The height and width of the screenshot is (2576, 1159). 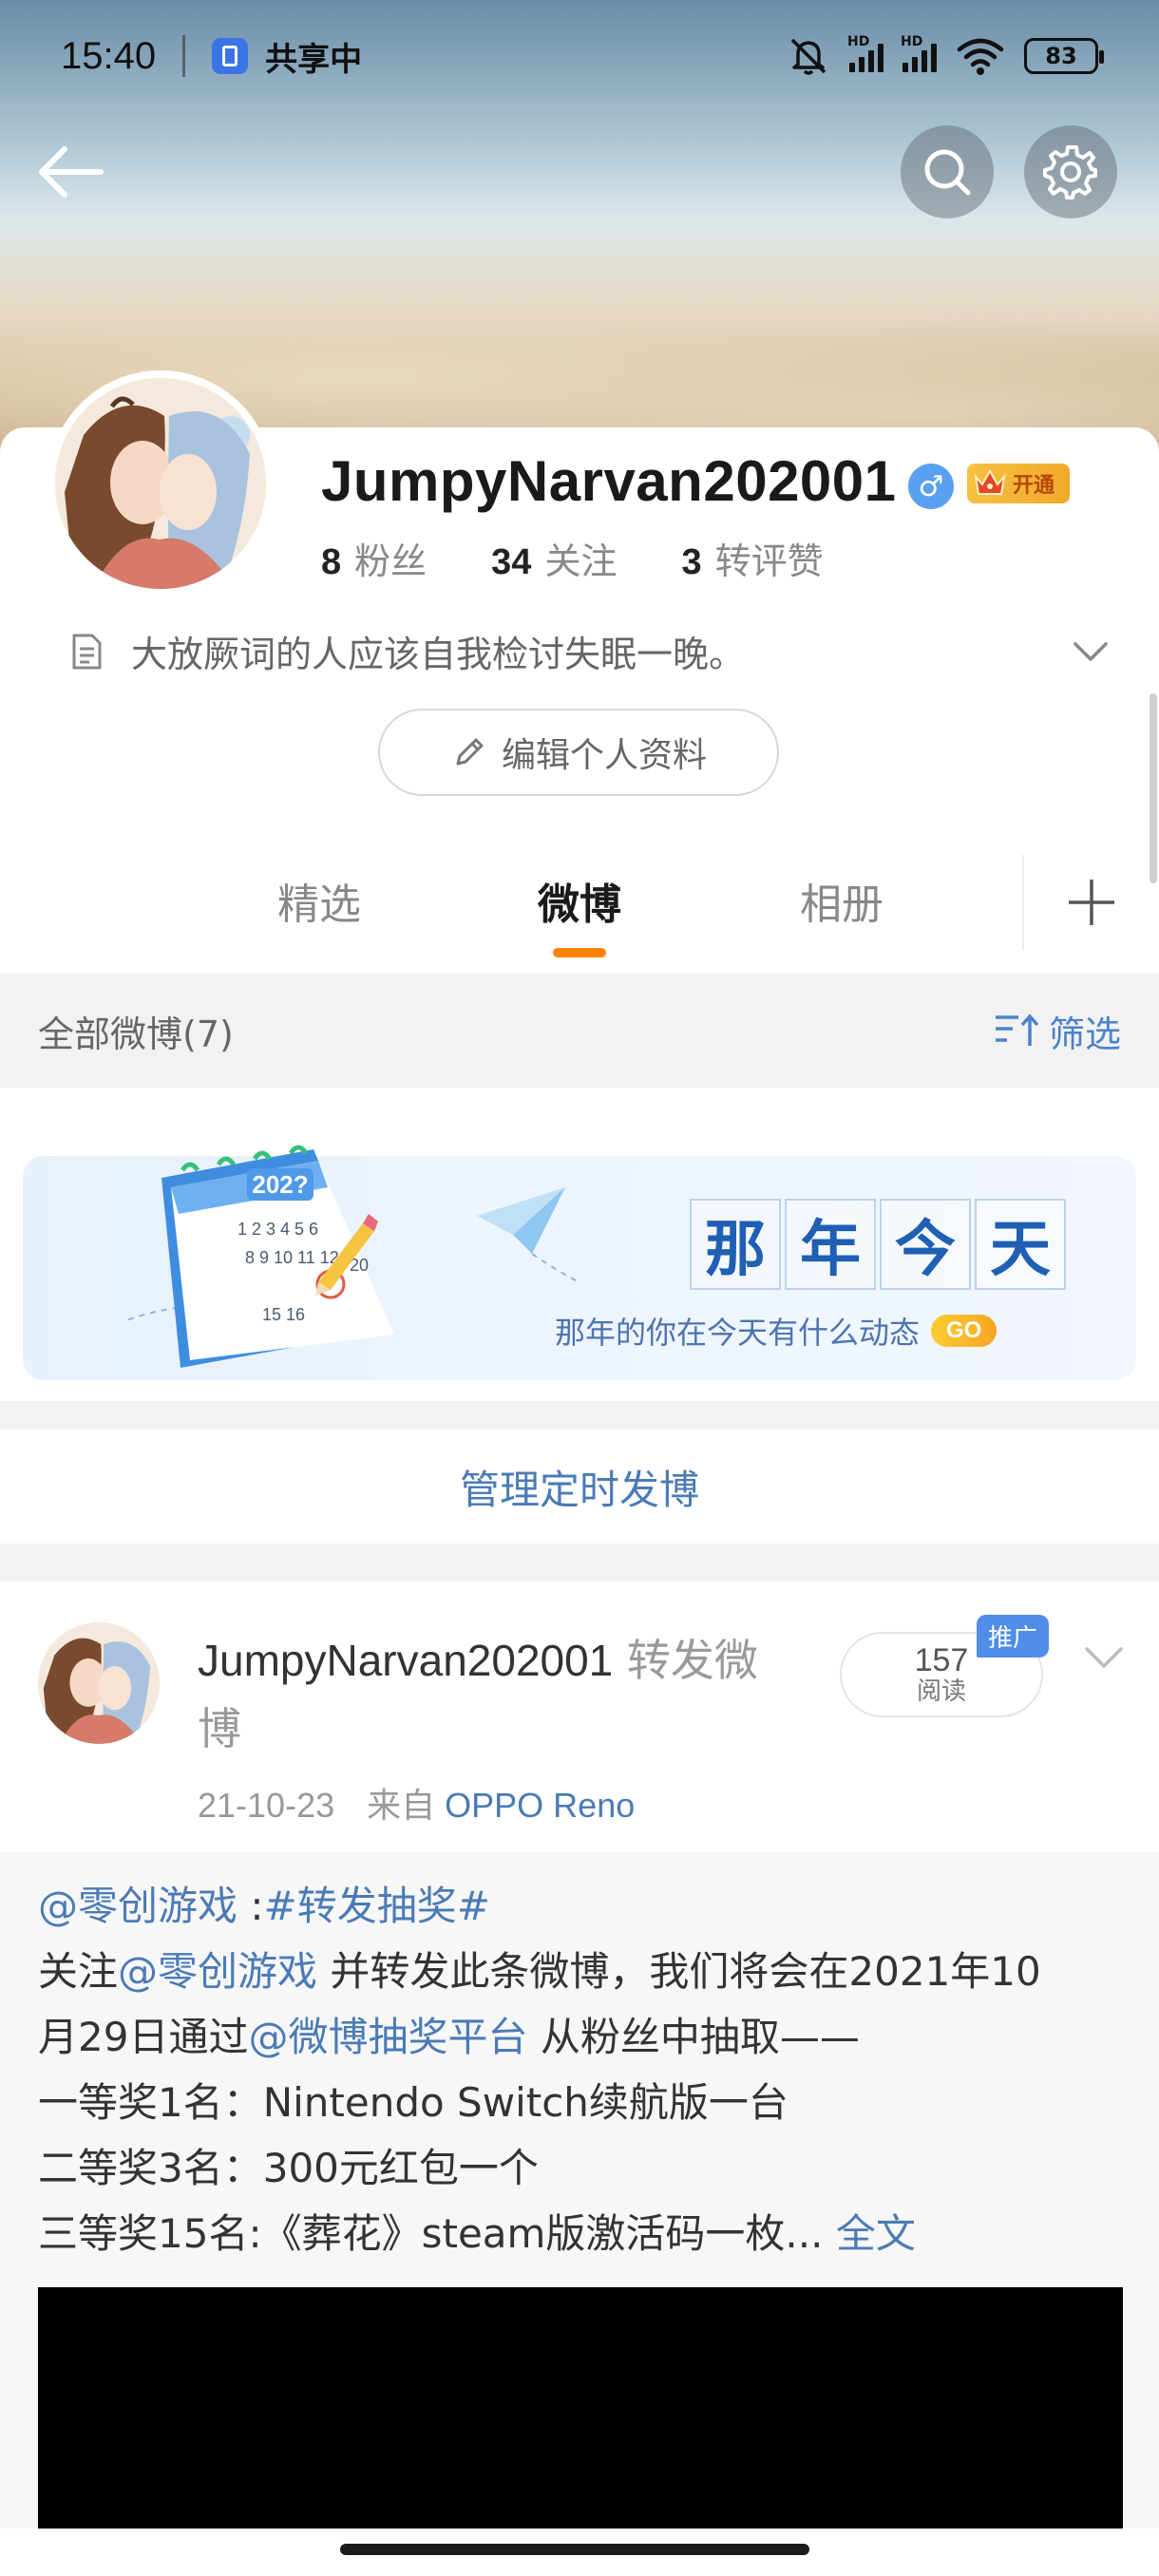 I want to click on post-author-name: JumpyNarvan202001, so click(x=405, y=1660).